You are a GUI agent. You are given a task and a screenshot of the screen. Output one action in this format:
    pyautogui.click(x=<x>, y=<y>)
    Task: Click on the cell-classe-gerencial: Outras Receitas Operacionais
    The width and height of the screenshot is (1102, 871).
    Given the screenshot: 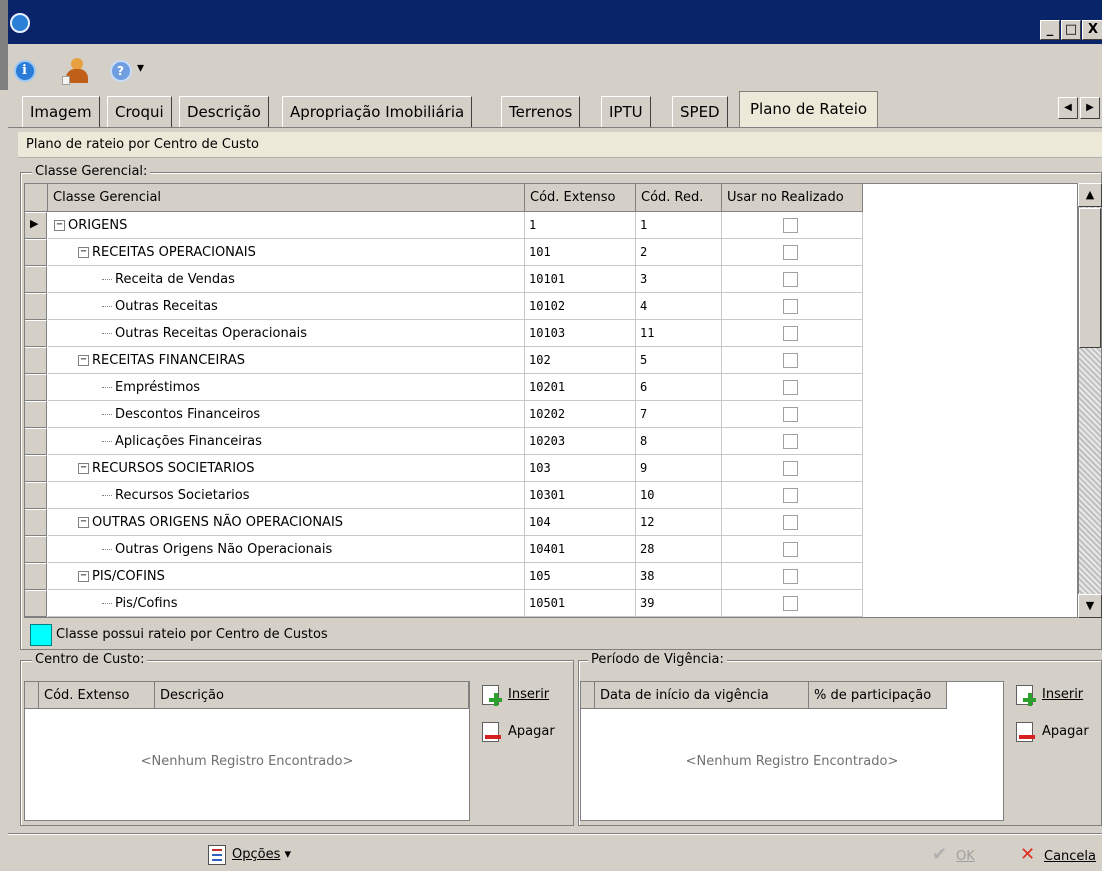 What is the action you would take?
    pyautogui.click(x=286, y=333)
    